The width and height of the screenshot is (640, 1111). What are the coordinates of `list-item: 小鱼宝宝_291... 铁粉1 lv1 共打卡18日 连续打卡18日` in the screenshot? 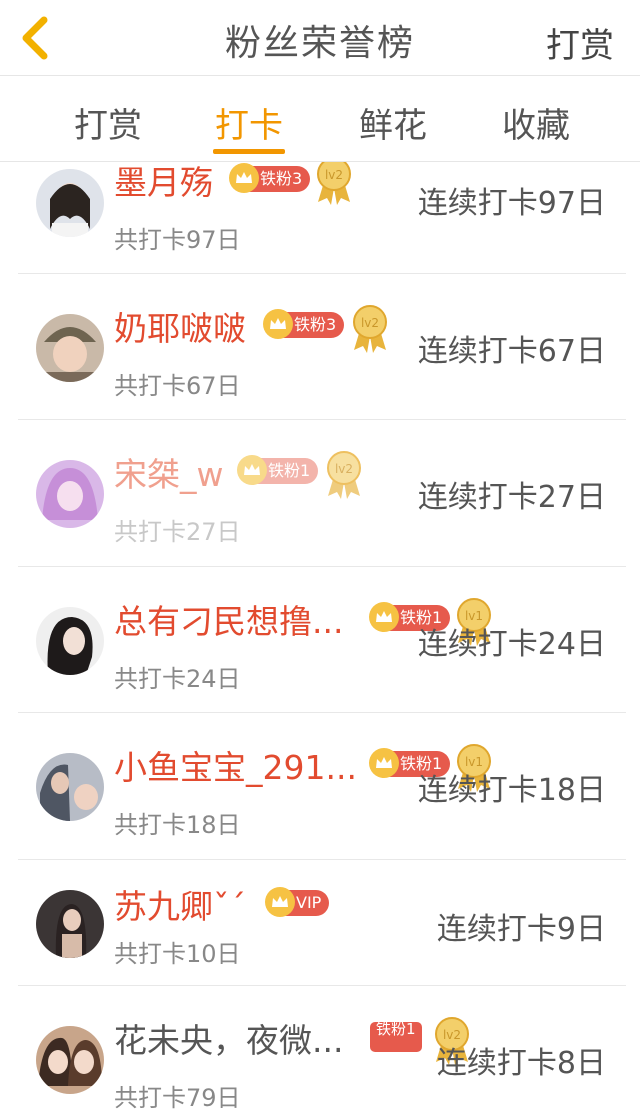 It's located at (320, 786).